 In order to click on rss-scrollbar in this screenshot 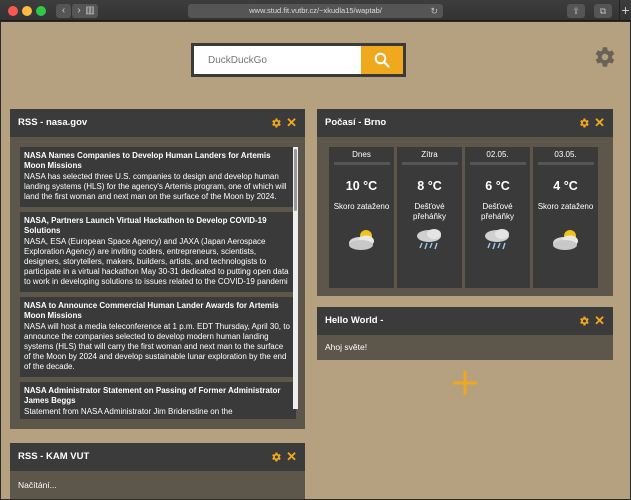, I will do `click(295, 278)`.